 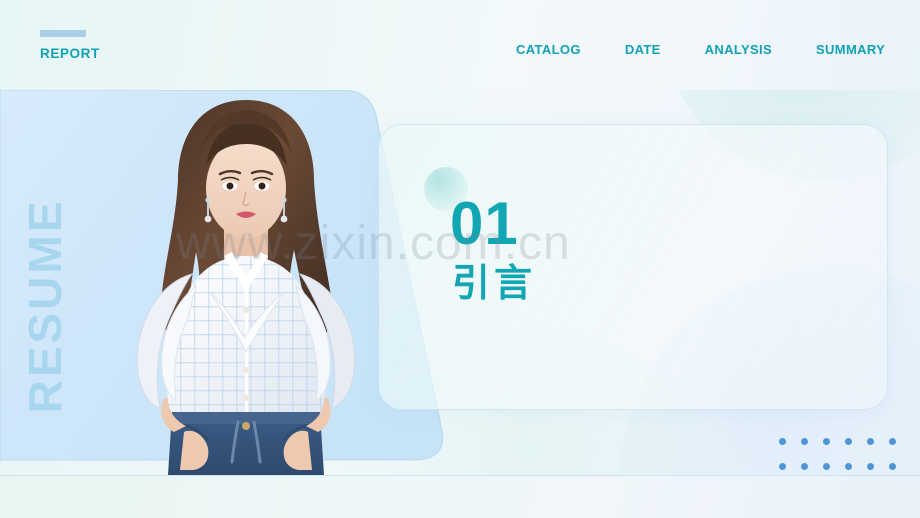 I want to click on nav-item-analysis: ANALYSIS, so click(x=738, y=49).